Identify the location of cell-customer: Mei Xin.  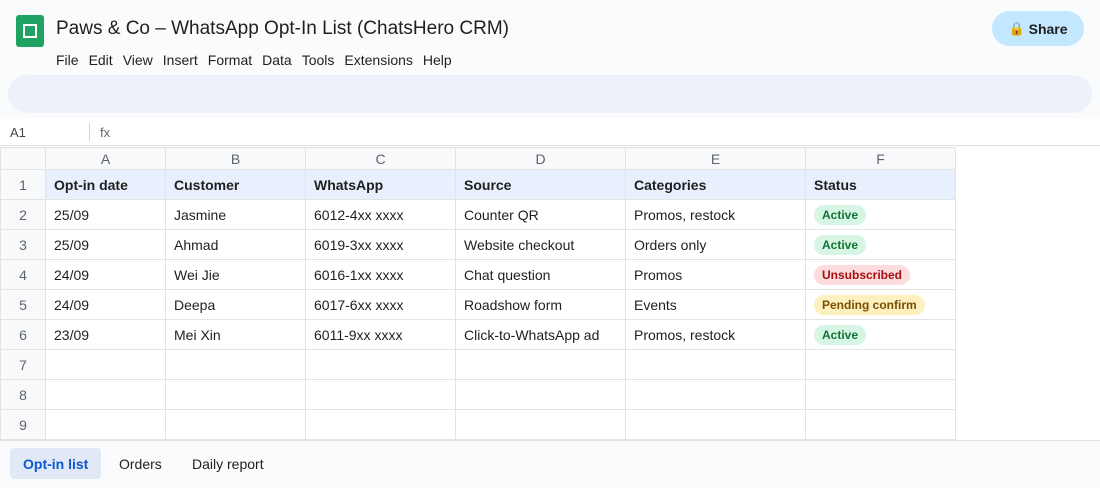
(235, 334).